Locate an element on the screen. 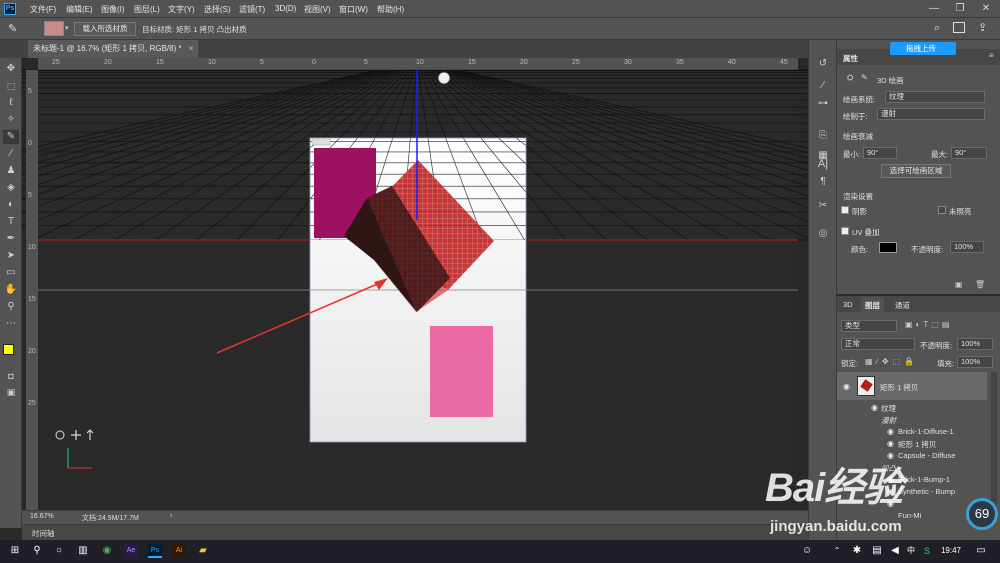  illustrator-icon: Ai is located at coordinates (179, 551).